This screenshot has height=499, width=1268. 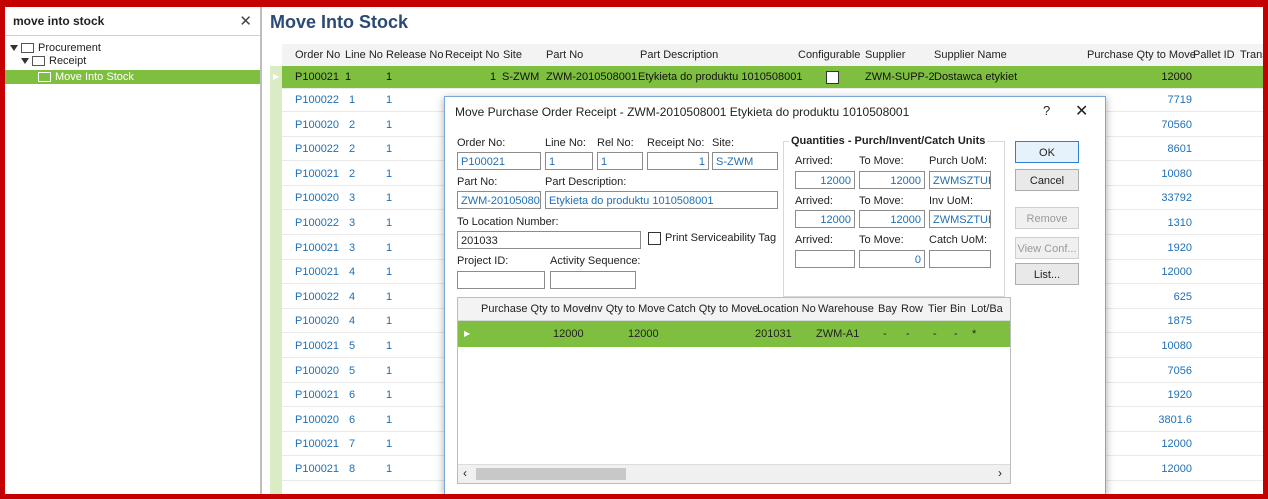 What do you see at coordinates (825, 219) in the screenshot?
I see `inv-arrived-field: 12000` at bounding box center [825, 219].